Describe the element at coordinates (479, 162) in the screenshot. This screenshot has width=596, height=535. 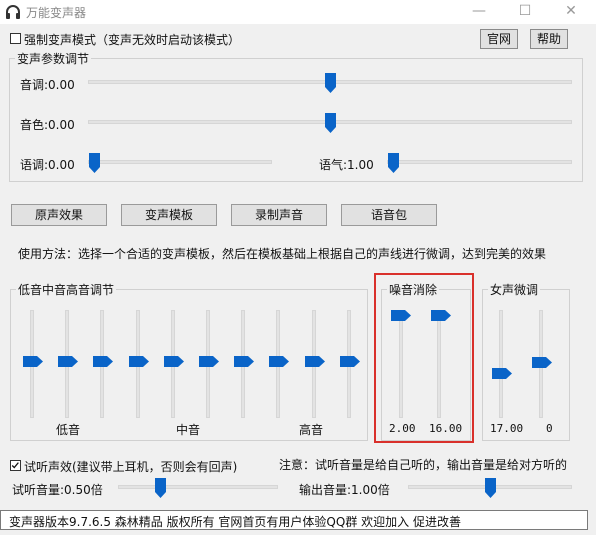
I see `tone-slider-track` at that location.